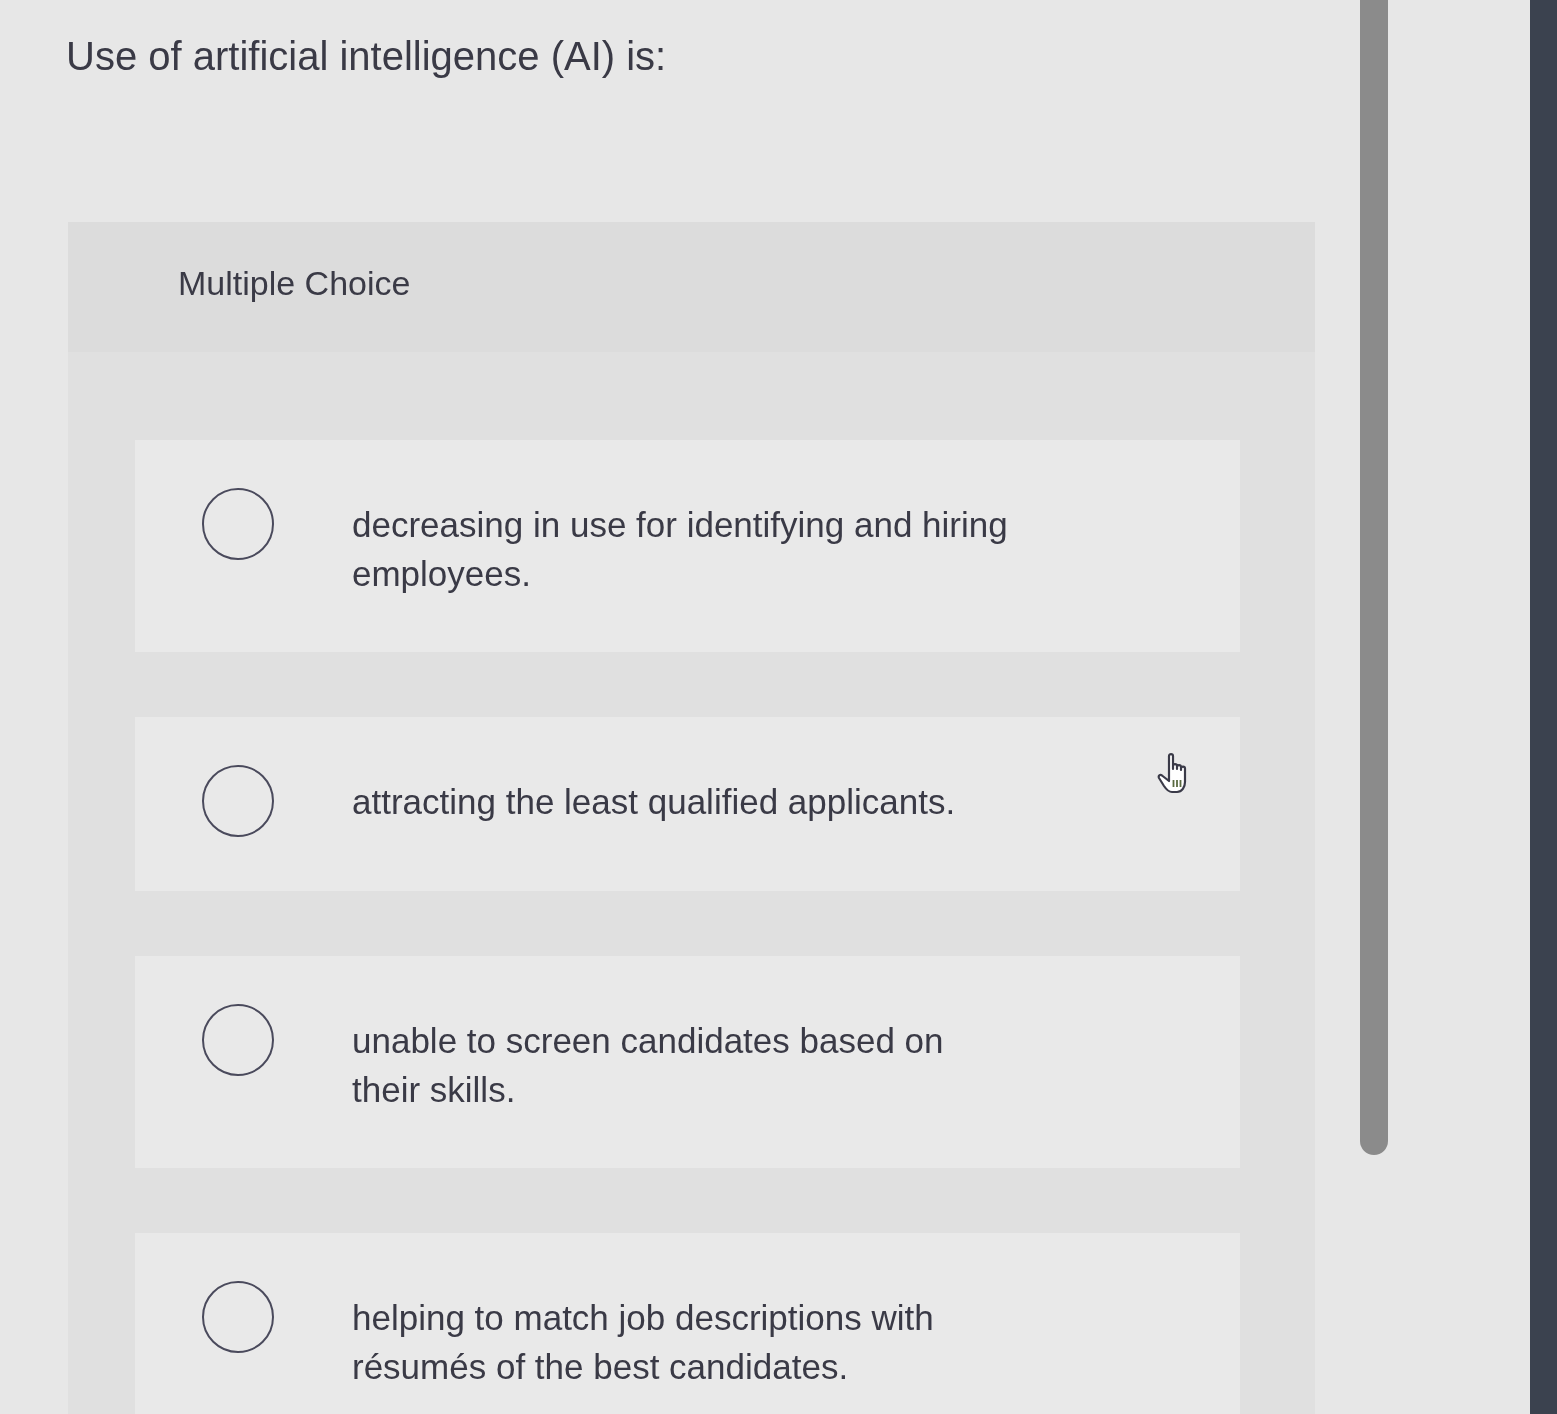 The image size is (1557, 1414). What do you see at coordinates (654, 802) in the screenshot?
I see `option-text: attracting the least qualified applicants.` at bounding box center [654, 802].